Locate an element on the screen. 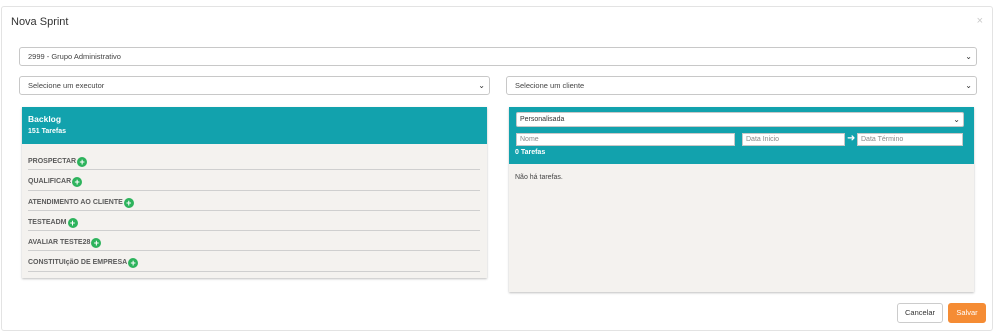 Image resolution: width=996 pixels, height=336 pixels. stage-row: TESTEADM + is located at coordinates (254, 221).